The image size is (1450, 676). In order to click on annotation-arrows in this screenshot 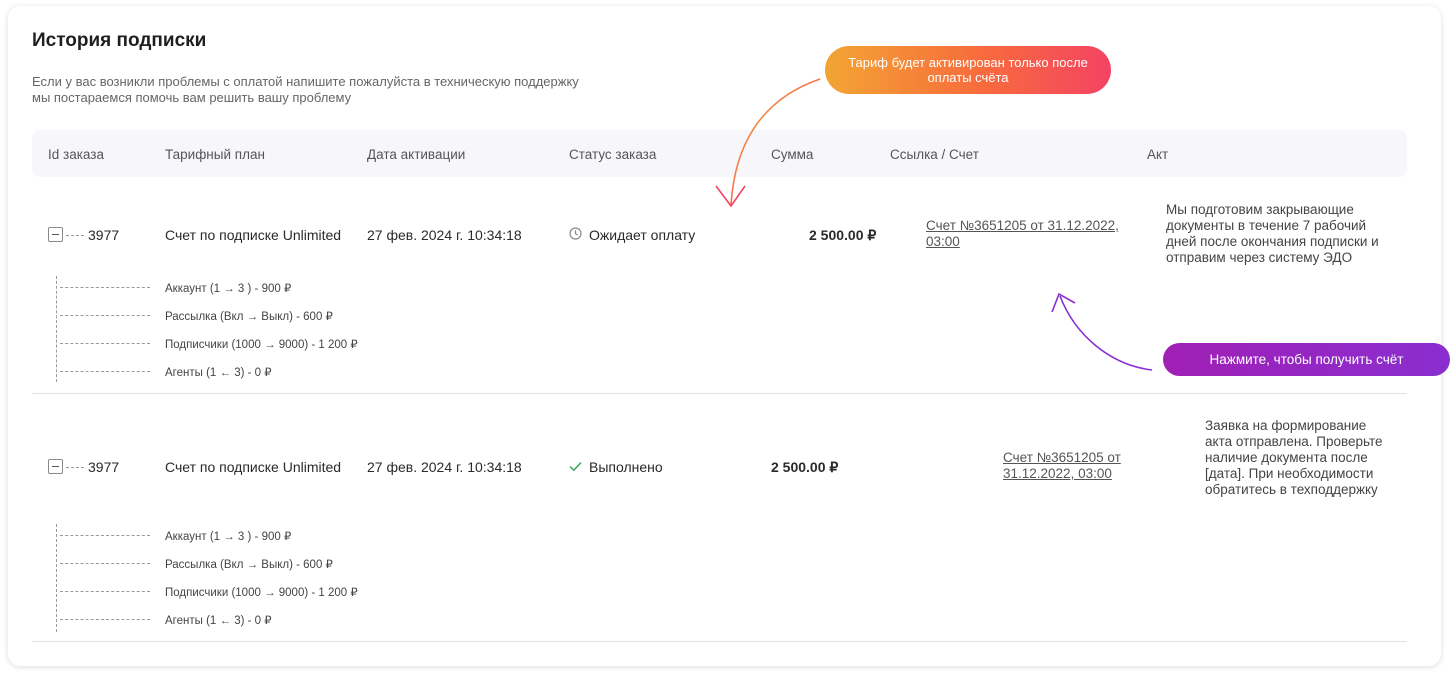, I will do `click(934, 224)`.